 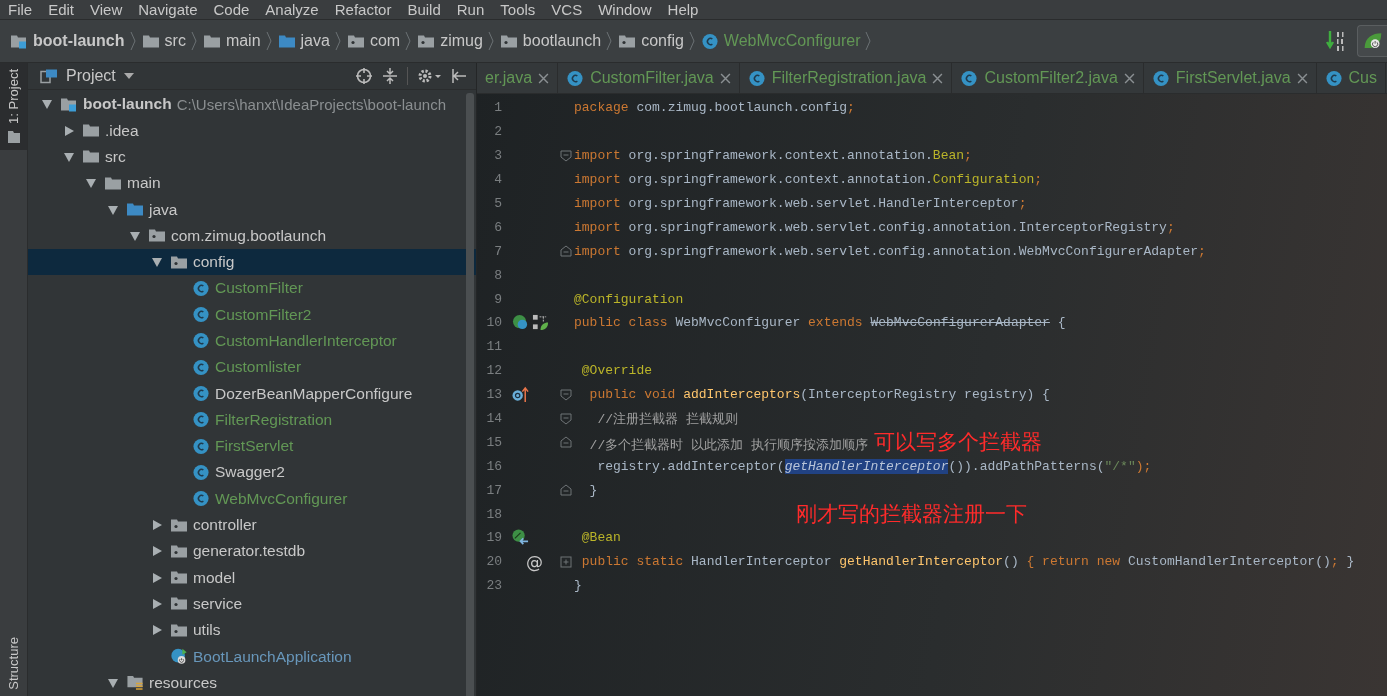 What do you see at coordinates (498, 108) in the screenshot?
I see `line-number: 1` at bounding box center [498, 108].